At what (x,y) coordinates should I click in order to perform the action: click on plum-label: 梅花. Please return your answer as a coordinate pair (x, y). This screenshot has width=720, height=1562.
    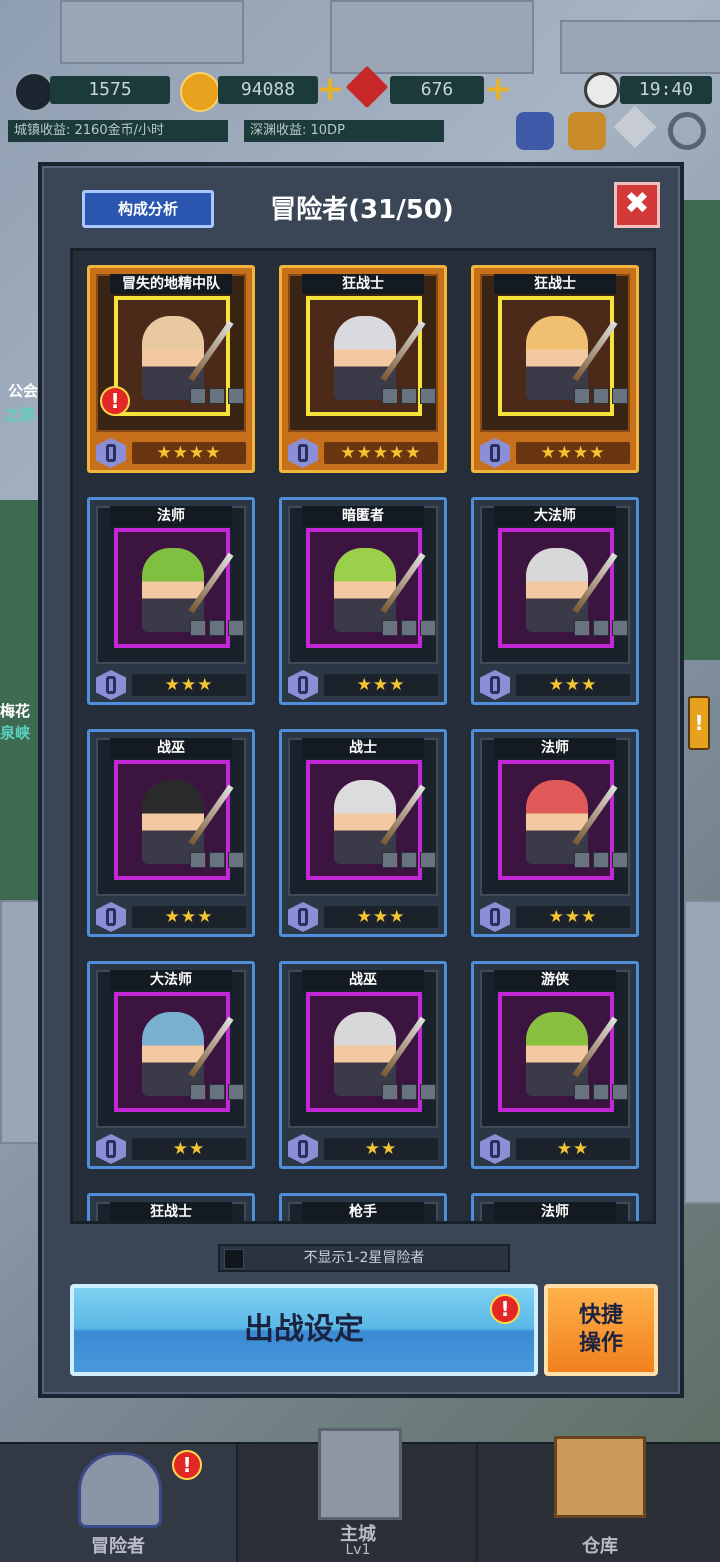
    Looking at the image, I should click on (15, 710).